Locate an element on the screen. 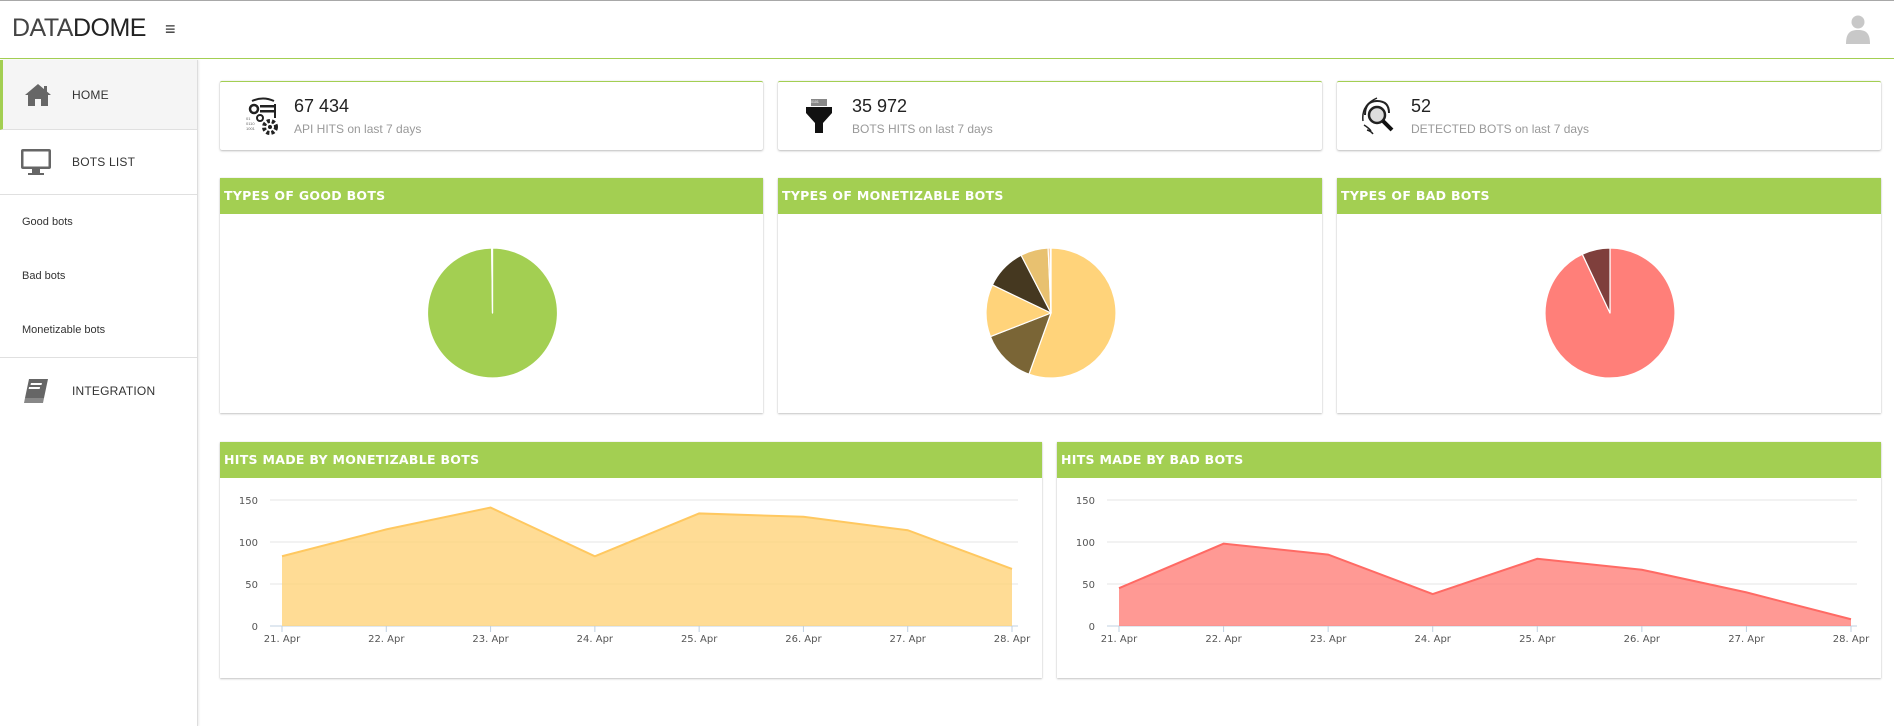 The height and width of the screenshot is (726, 1894). monitor-icon is located at coordinates (36, 162).